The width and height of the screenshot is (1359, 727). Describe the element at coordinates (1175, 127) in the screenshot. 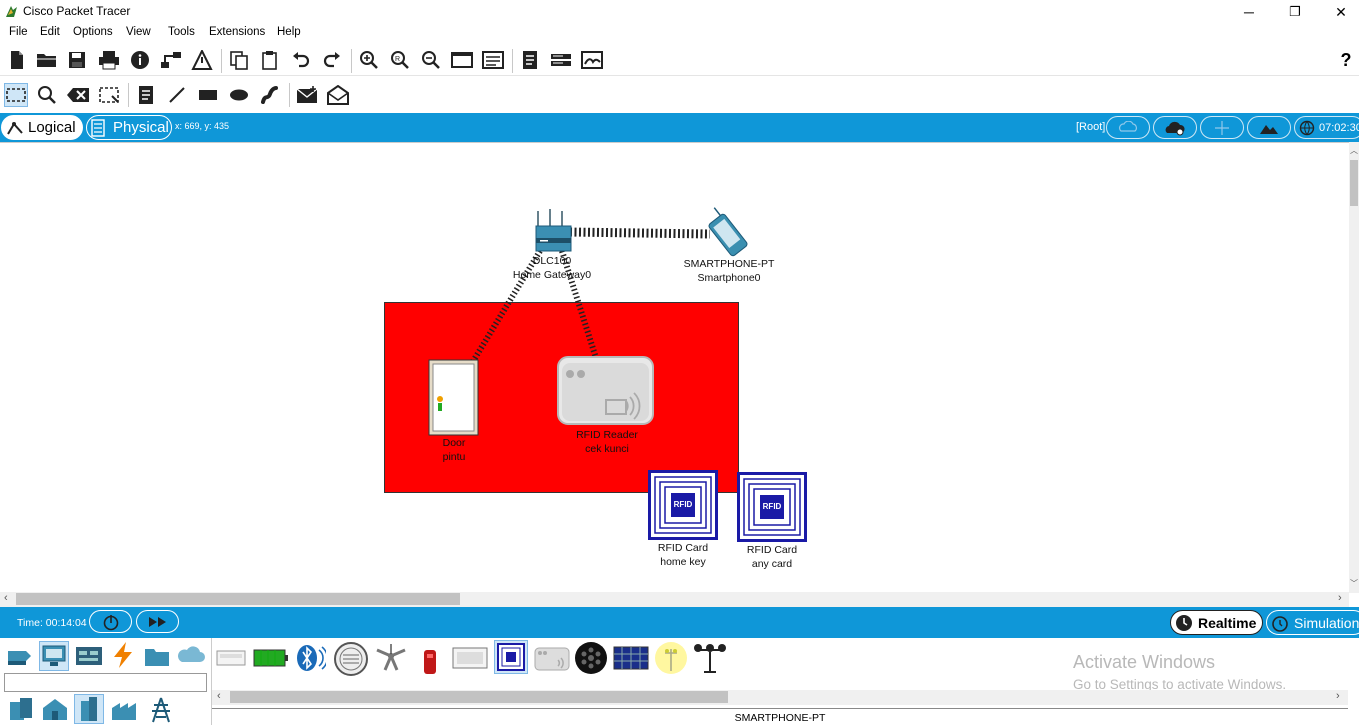

I see `cluster-cloud-button` at that location.